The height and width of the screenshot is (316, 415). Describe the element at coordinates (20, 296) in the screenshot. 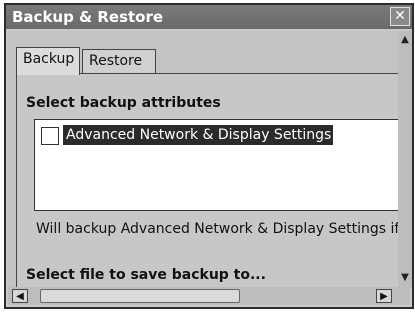

I see `scroll-left-icon: ◀` at that location.